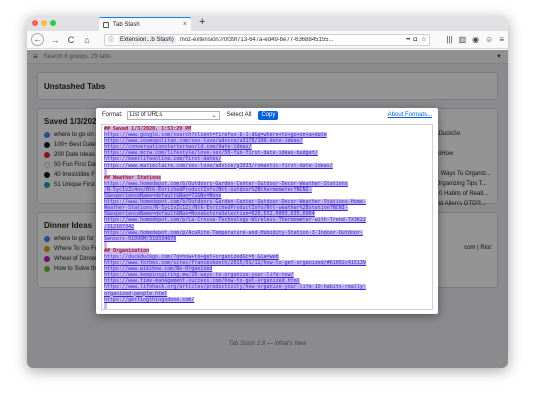 The image size is (533, 400). What do you see at coordinates (106, 24) in the screenshot?
I see `tab-stash-favicon-icon` at bounding box center [106, 24].